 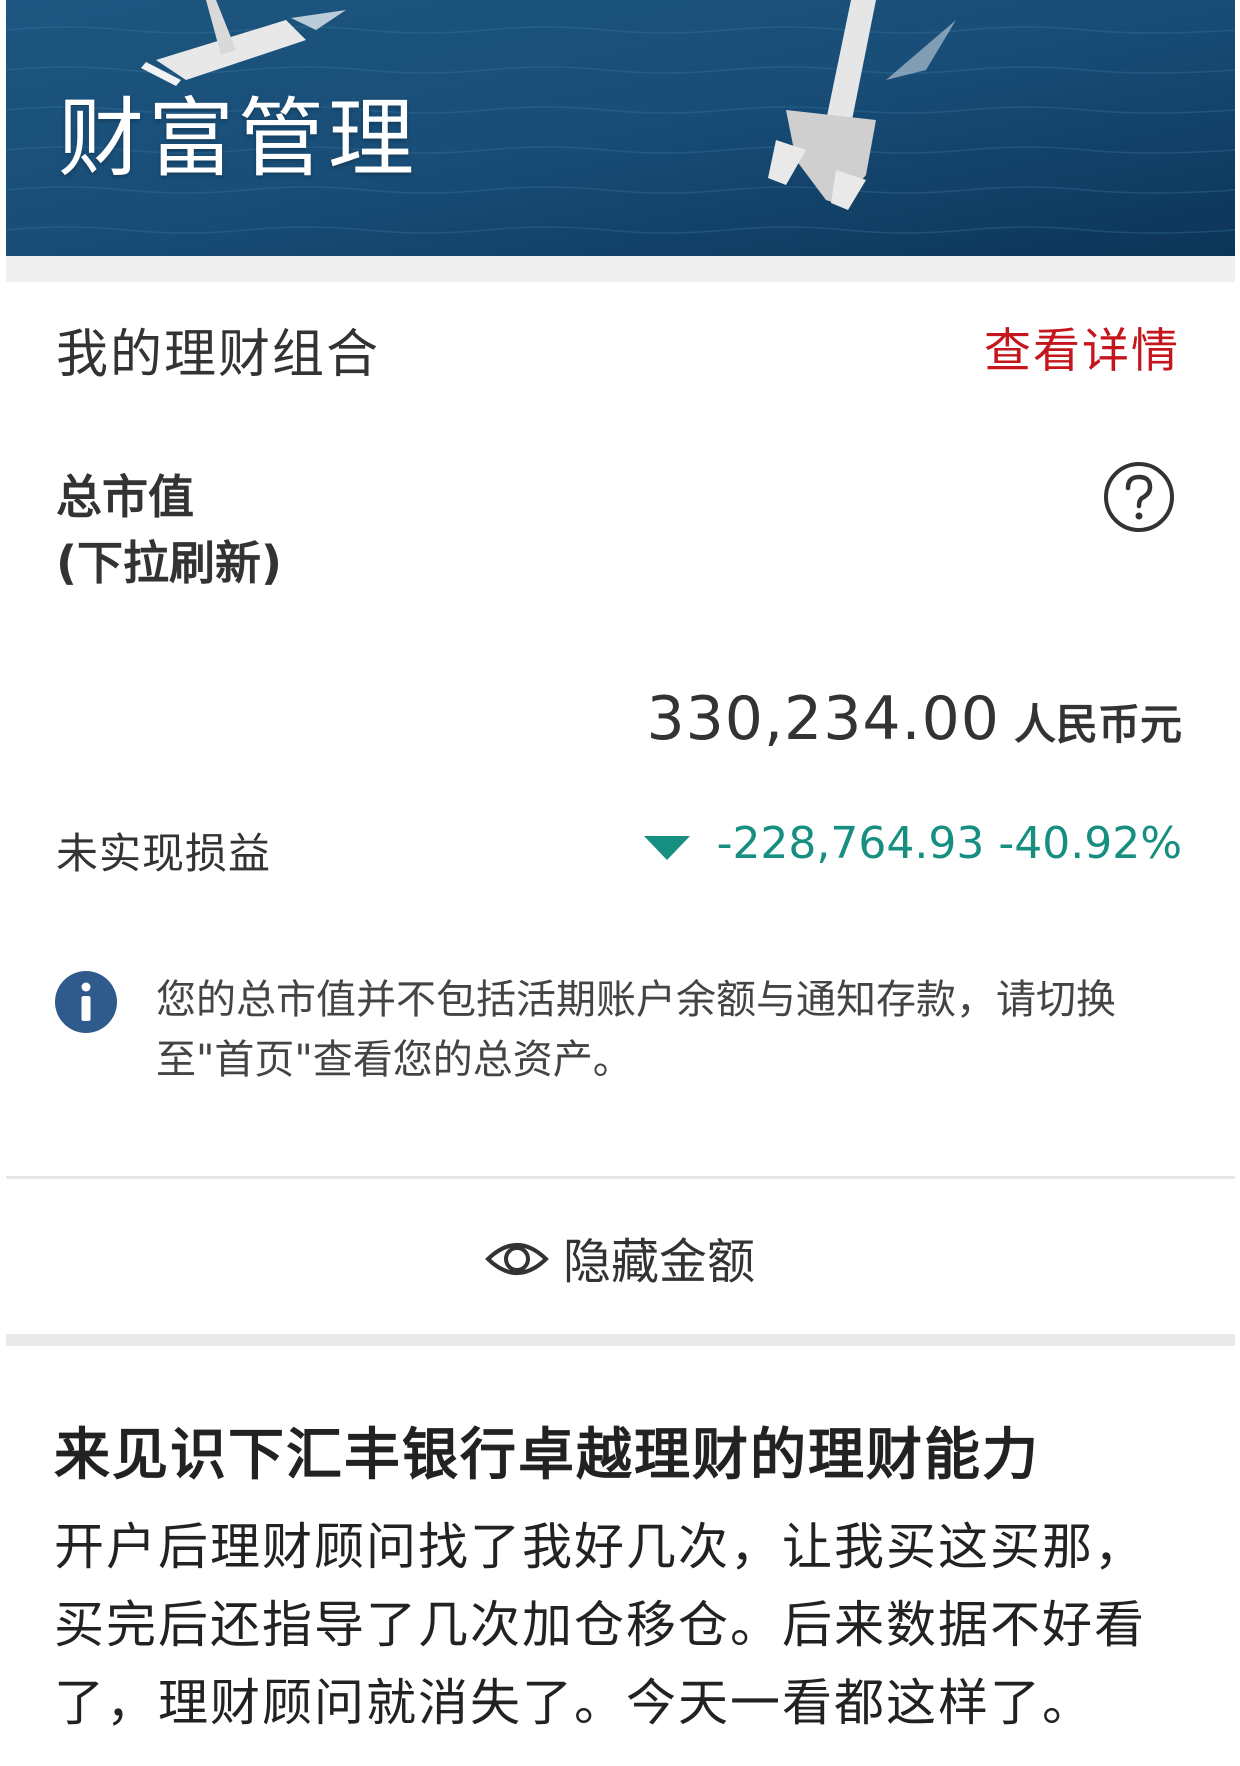 I want to click on hero-banner: 财富管理, so click(x=620, y=128).